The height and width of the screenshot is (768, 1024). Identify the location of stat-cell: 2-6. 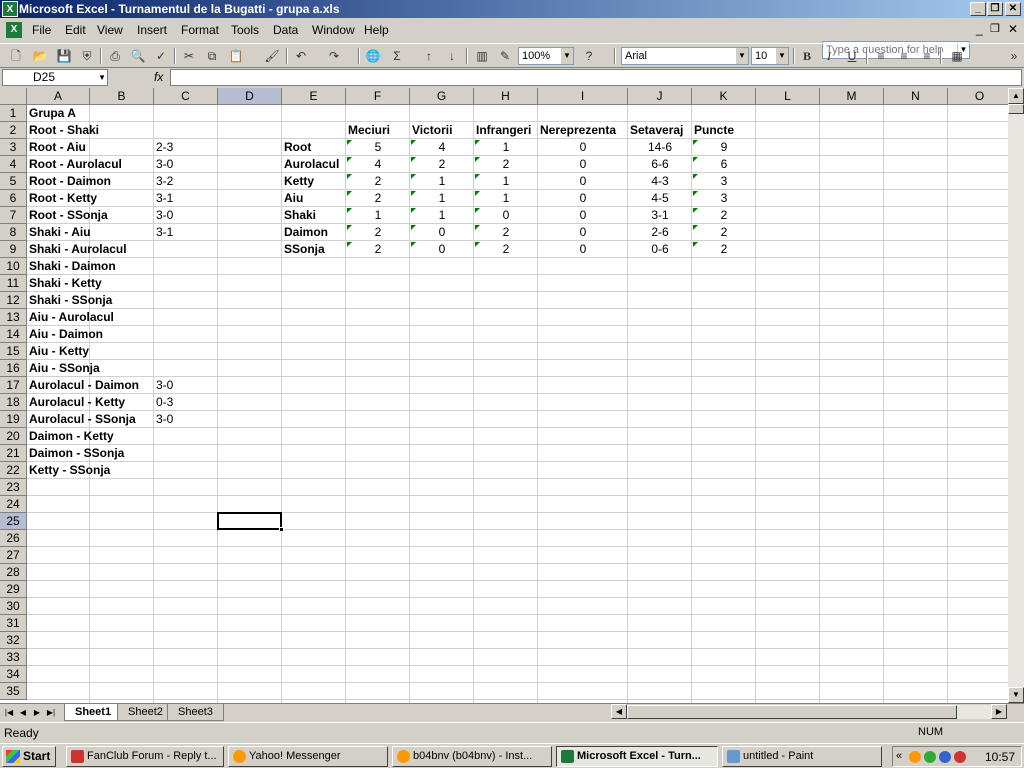
(660, 232).